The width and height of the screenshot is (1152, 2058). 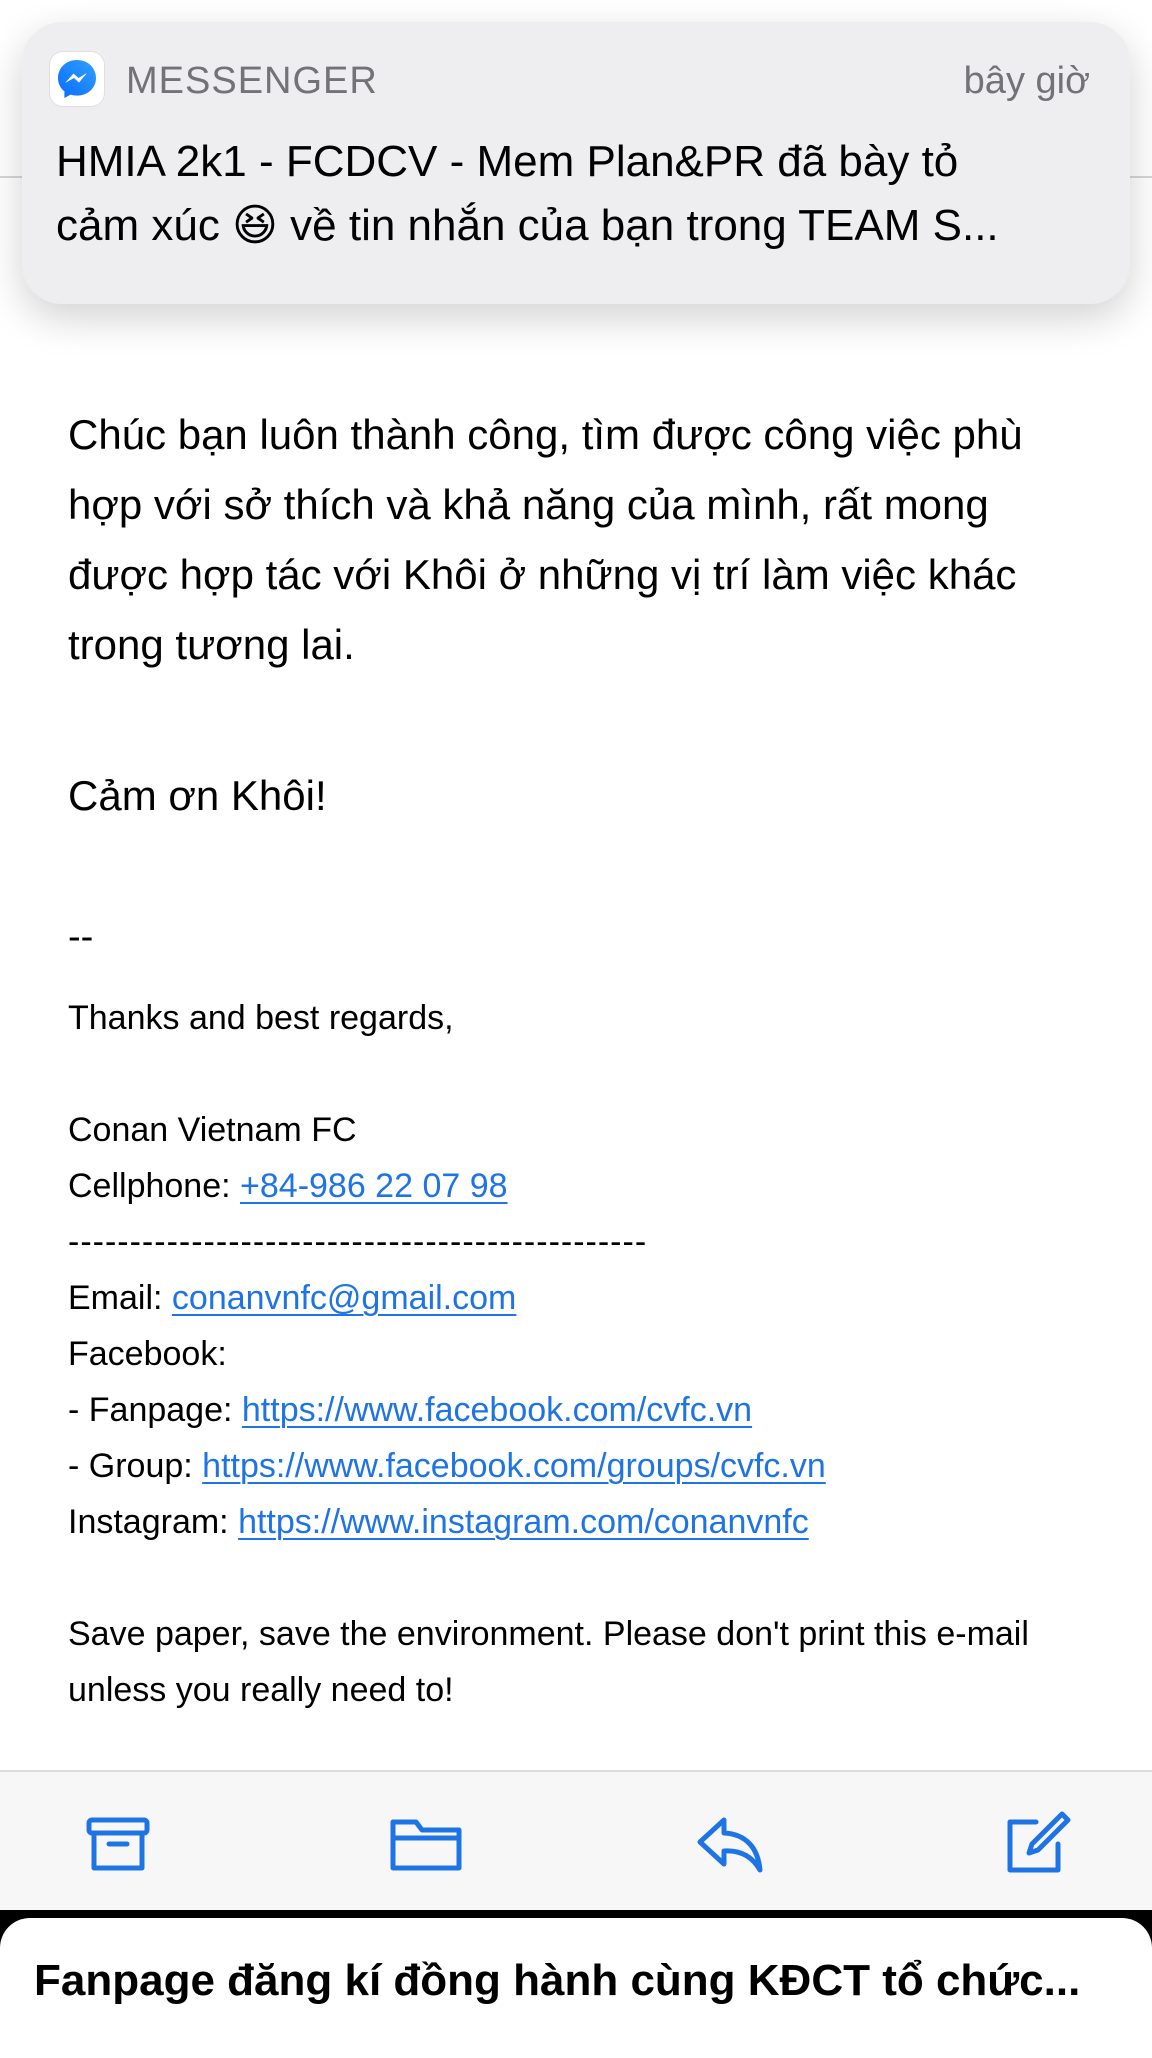 What do you see at coordinates (374, 1186) in the screenshot?
I see `cellphone-link: +84-986 22 07 98` at bounding box center [374, 1186].